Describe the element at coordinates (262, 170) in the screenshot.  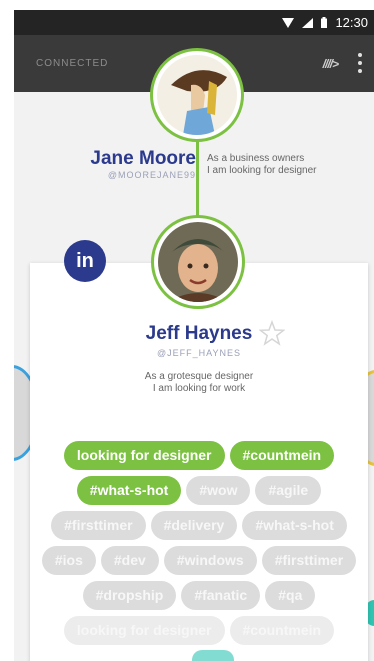
I see `jane-bio-line2: I am looking for designer` at that location.